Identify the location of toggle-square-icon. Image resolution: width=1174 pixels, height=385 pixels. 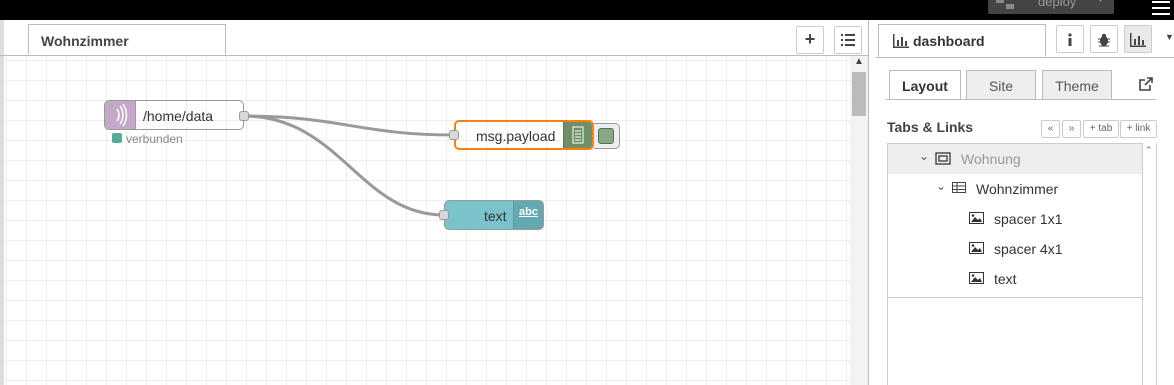
(606, 136).